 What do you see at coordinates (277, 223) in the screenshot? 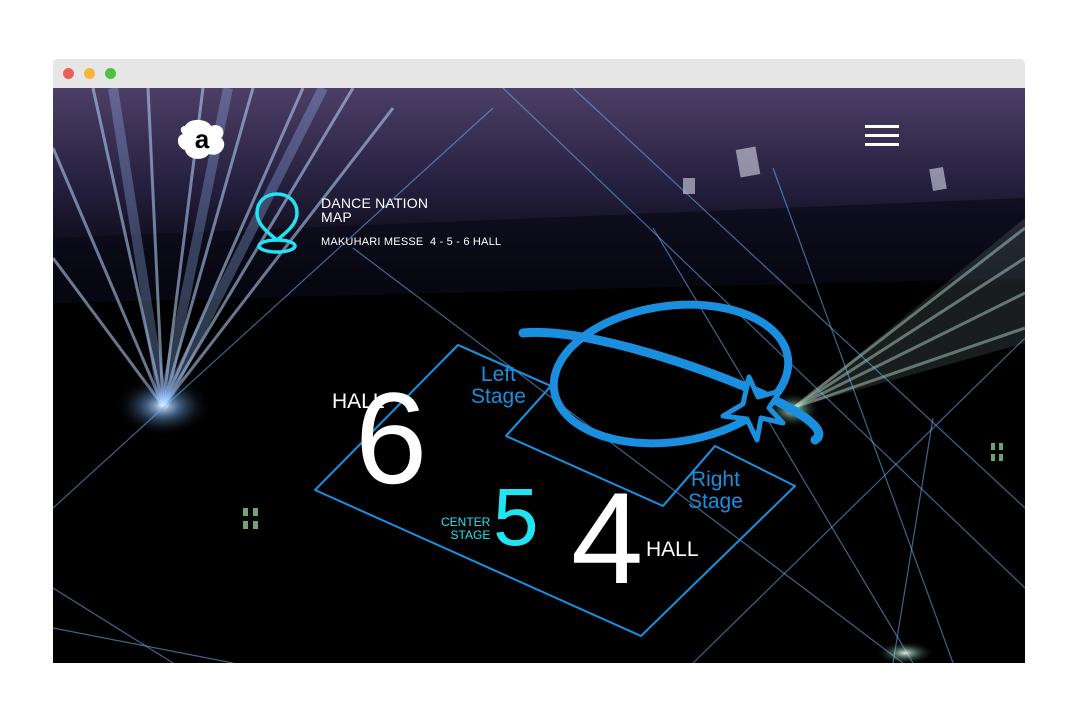
I see `map-pin-icon` at bounding box center [277, 223].